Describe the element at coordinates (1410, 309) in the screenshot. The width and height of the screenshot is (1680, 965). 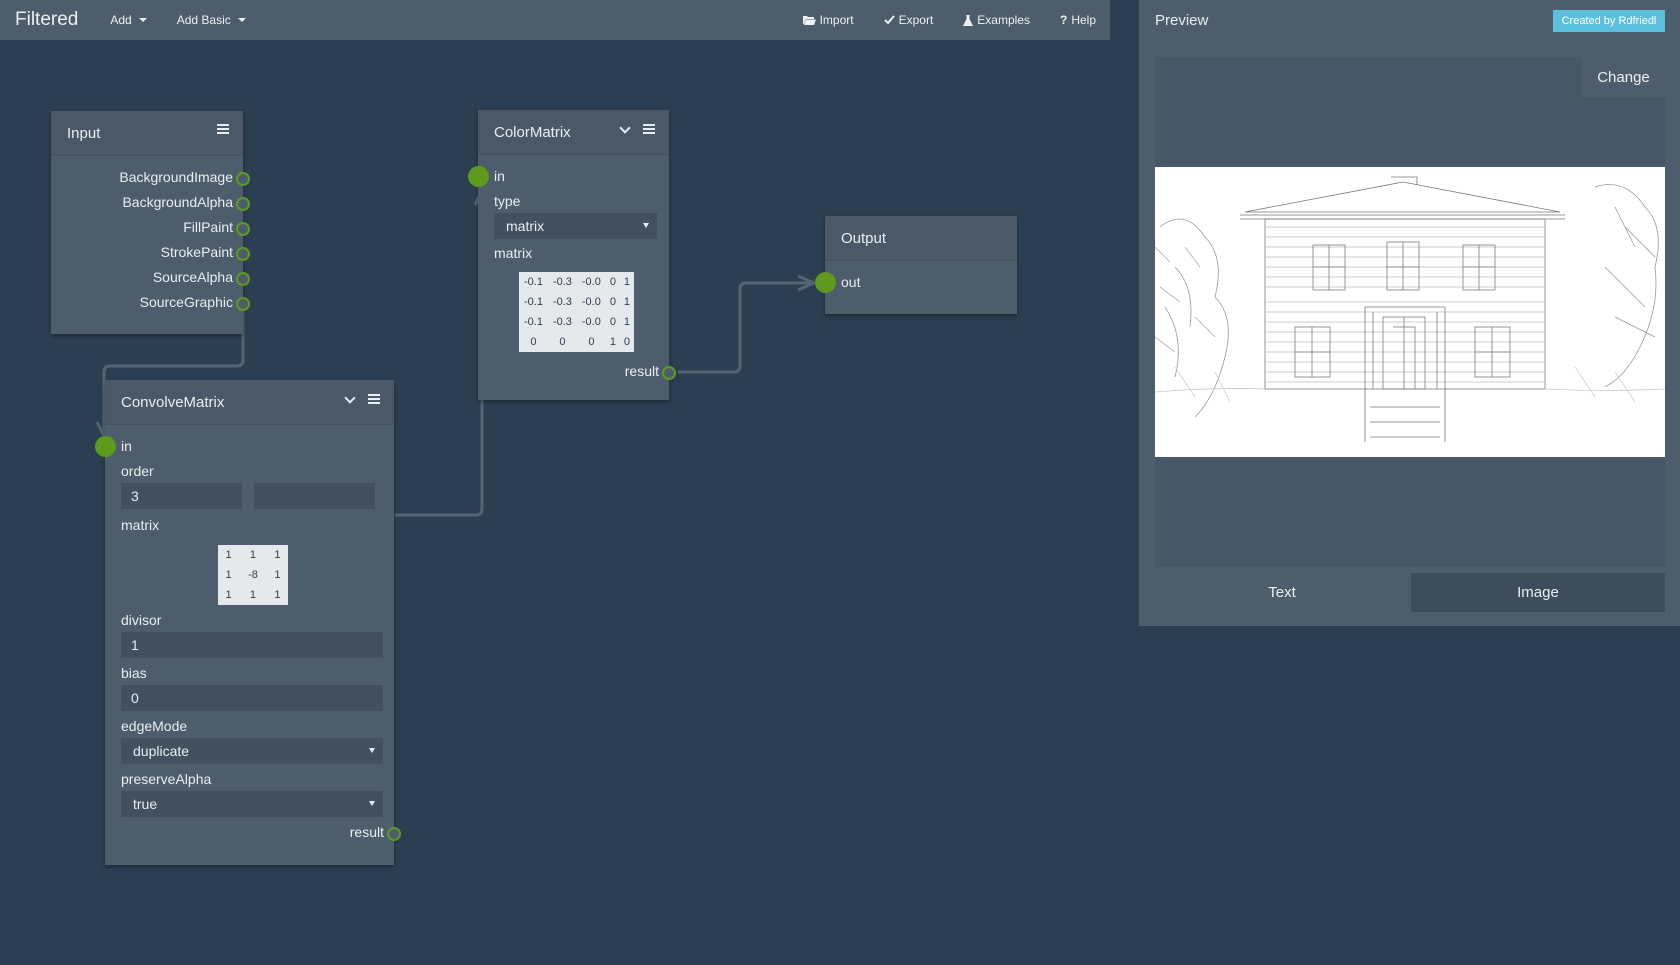
I see `house-sketch-image` at that location.